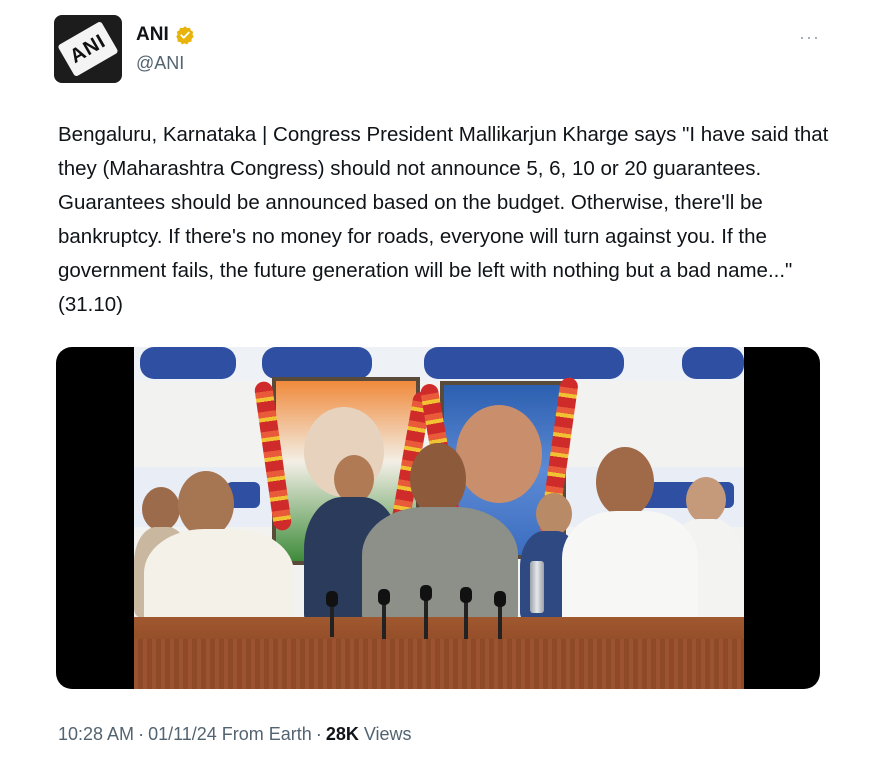  What do you see at coordinates (809, 37) in the screenshot?
I see `more-dots-icon: ···` at bounding box center [809, 37].